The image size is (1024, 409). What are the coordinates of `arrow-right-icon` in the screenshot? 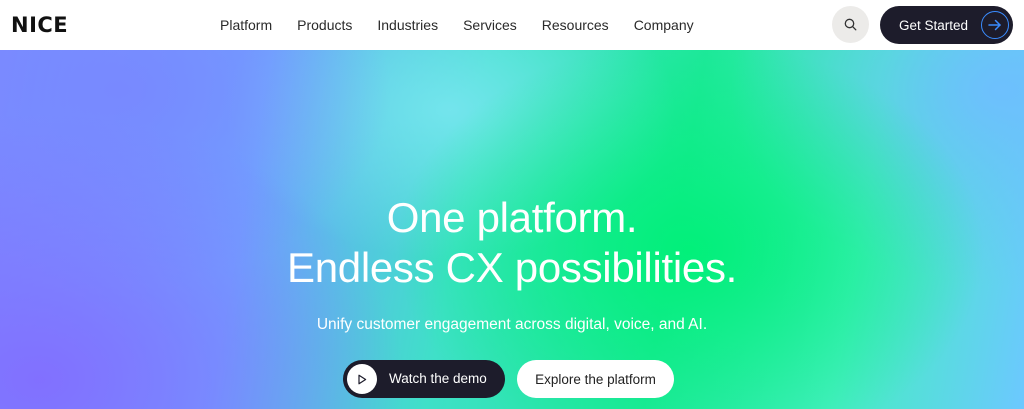 It's located at (995, 25).